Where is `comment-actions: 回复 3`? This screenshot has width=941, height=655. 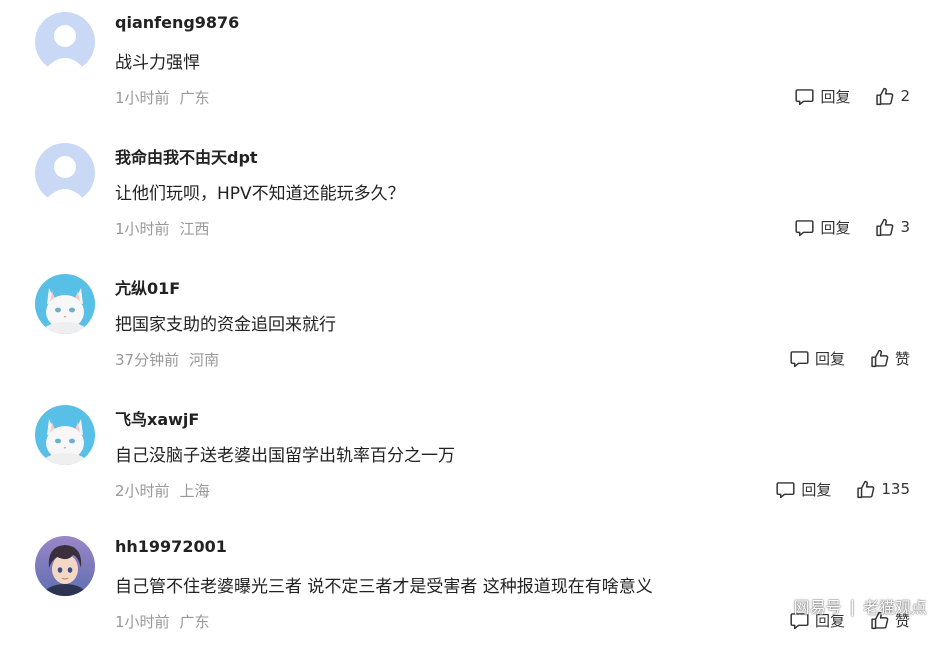
comment-actions: 回复 3 is located at coordinates (852, 227).